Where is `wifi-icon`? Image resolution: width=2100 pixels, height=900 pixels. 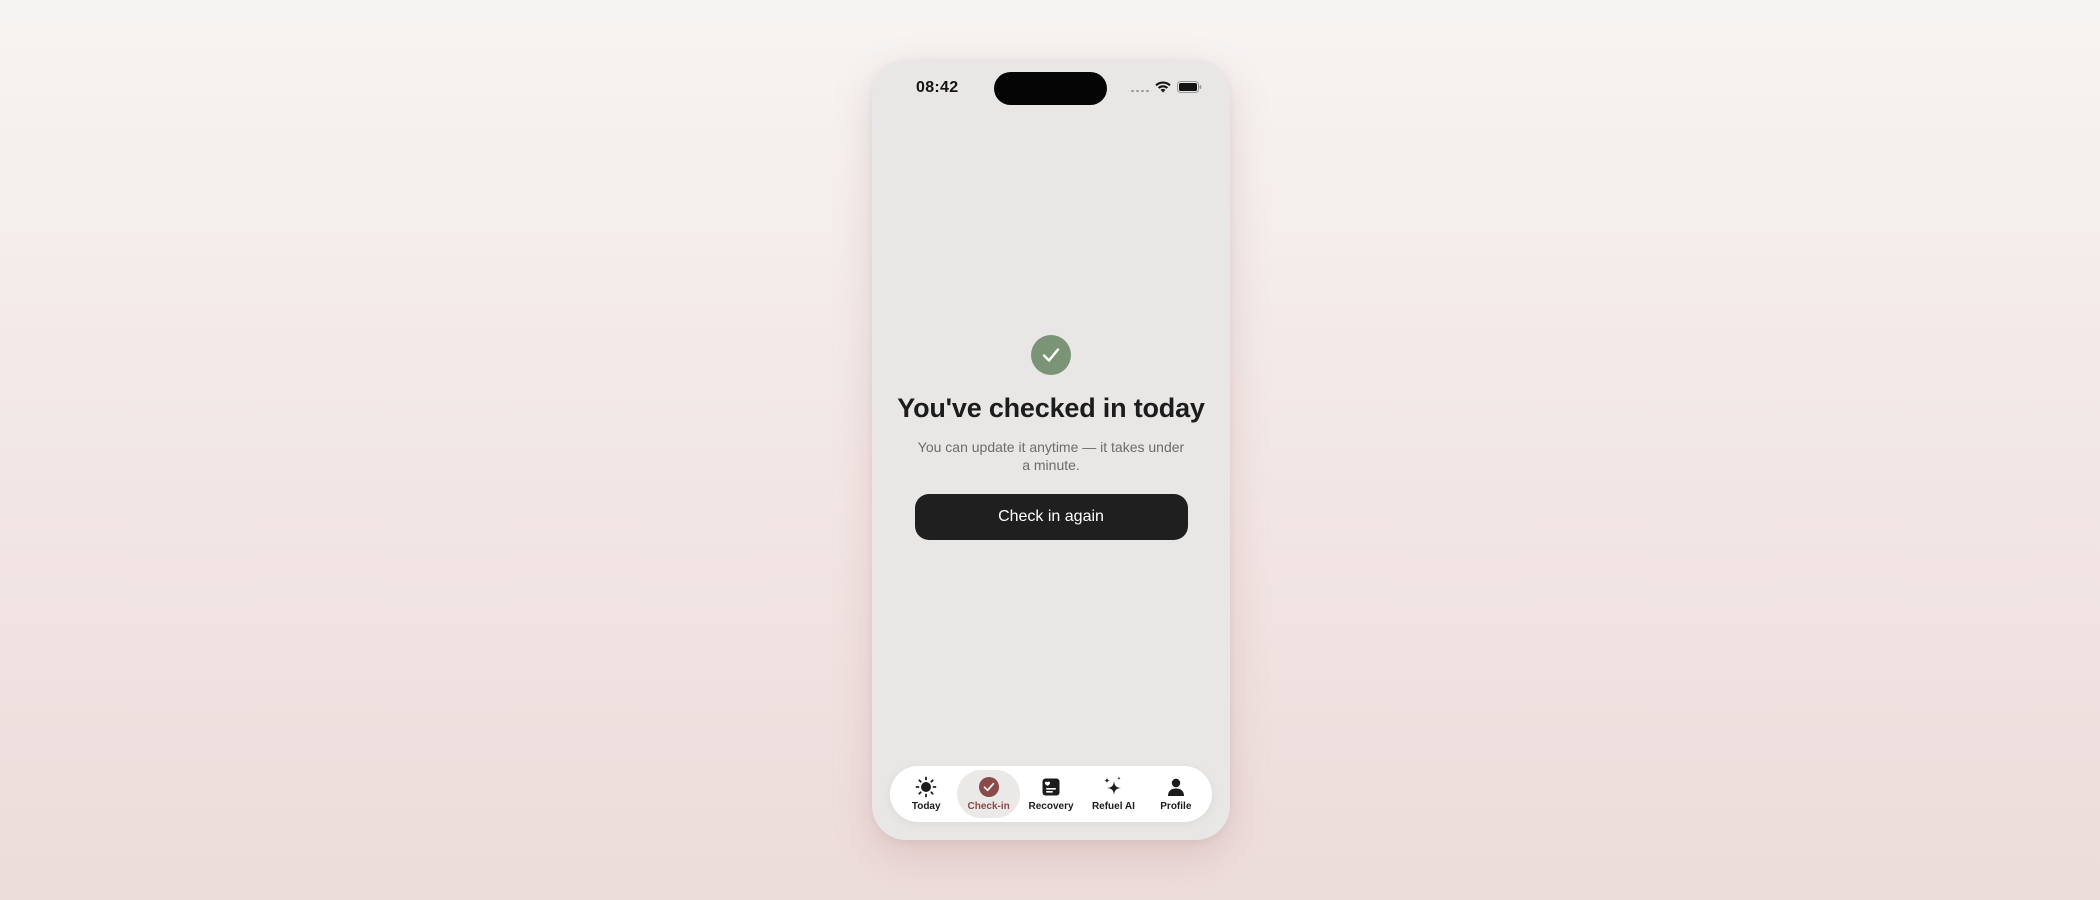 wifi-icon is located at coordinates (1163, 87).